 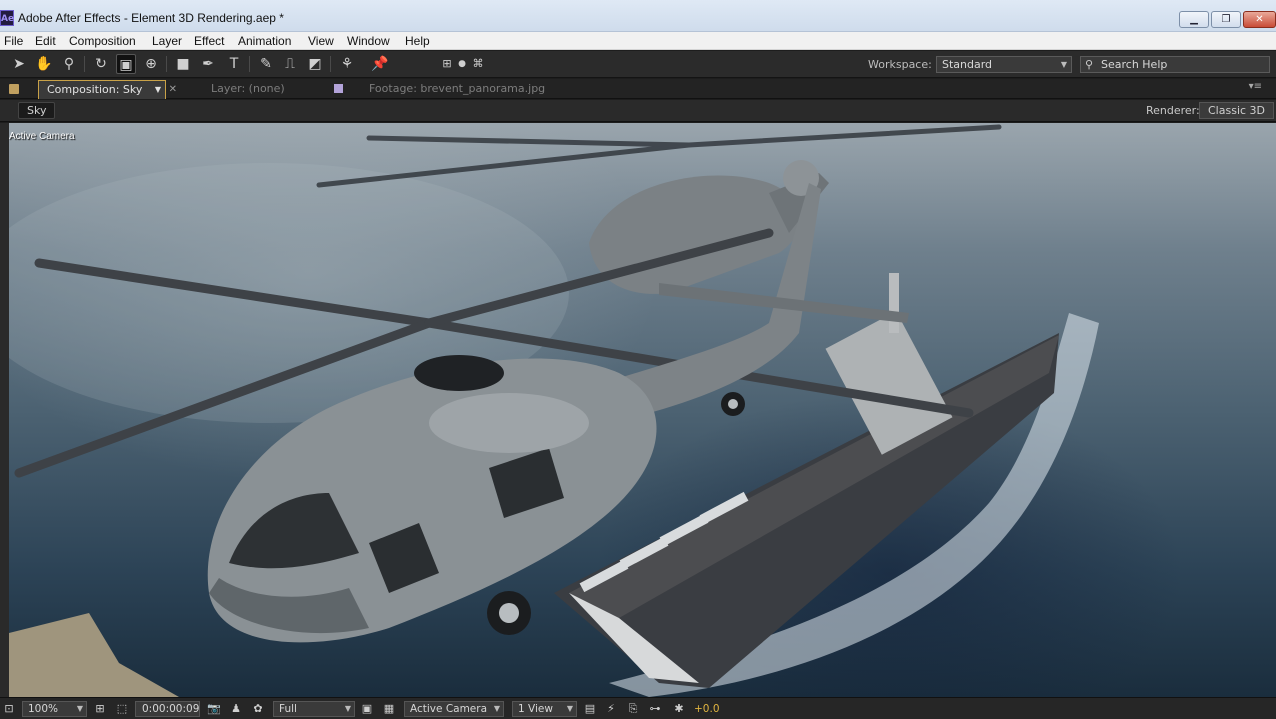 What do you see at coordinates (43, 709) in the screenshot?
I see `zoom-value: 100%` at bounding box center [43, 709].